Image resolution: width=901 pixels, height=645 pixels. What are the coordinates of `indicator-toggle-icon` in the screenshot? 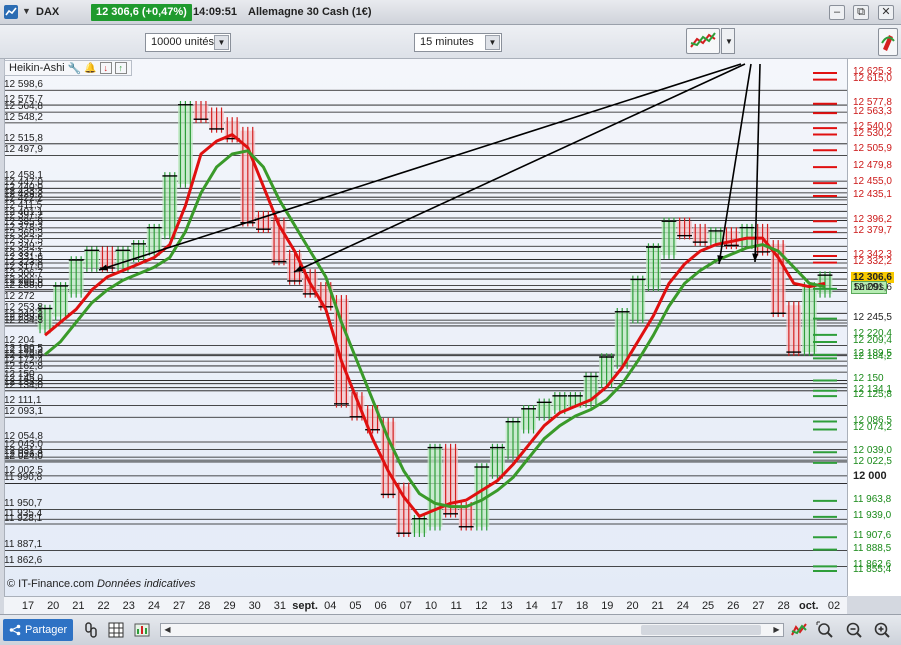 It's located at (799, 630).